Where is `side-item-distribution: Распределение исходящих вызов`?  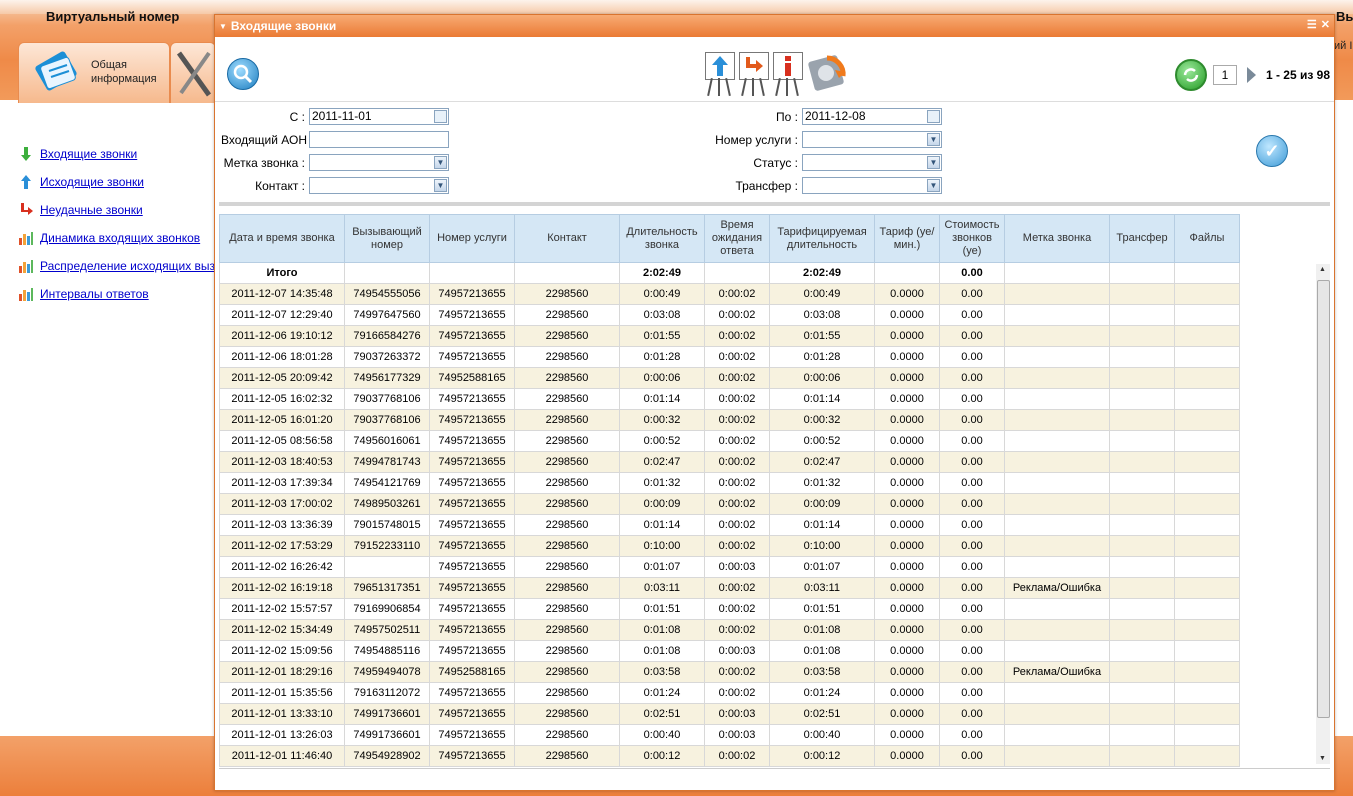 side-item-distribution: Распределение исходящих вызов is located at coordinates (123, 266).